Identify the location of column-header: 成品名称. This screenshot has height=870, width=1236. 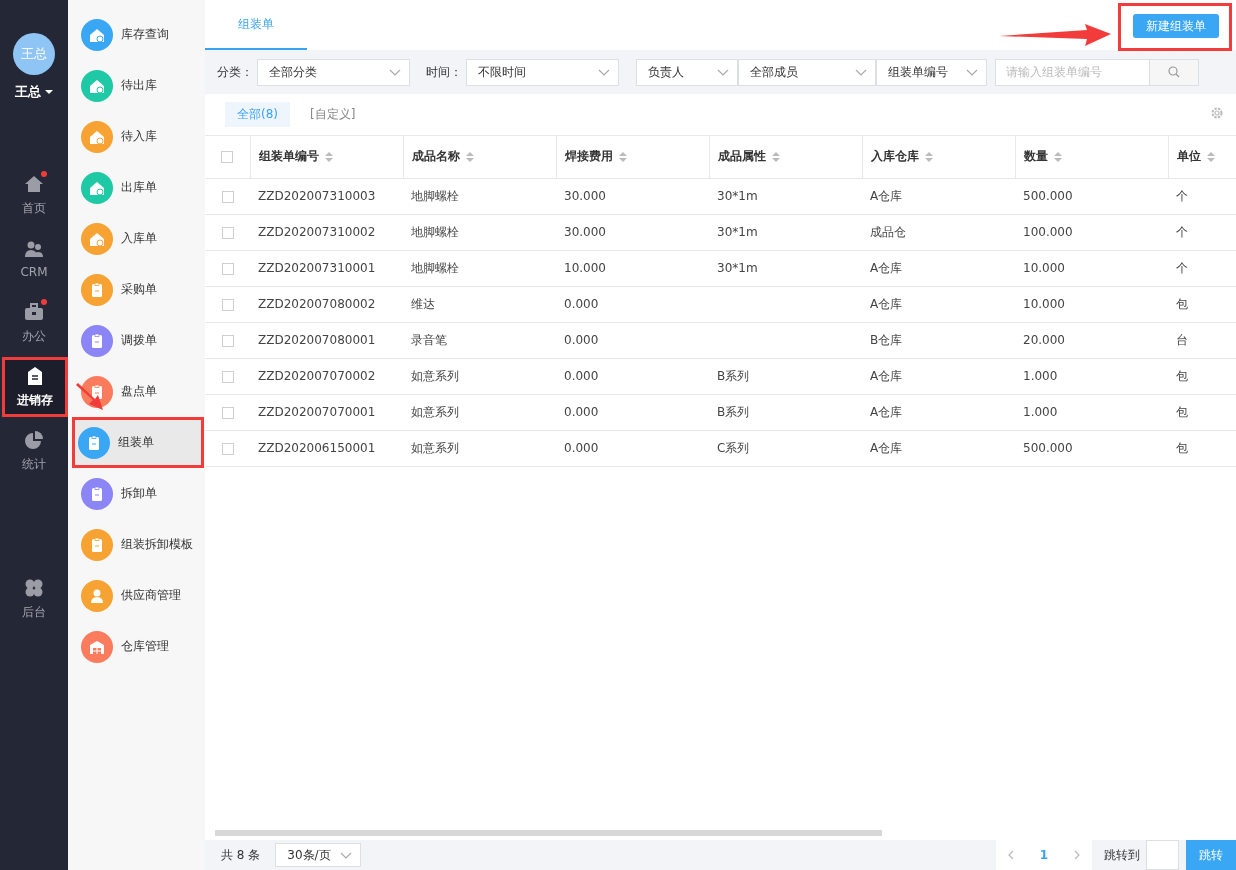
(435, 157).